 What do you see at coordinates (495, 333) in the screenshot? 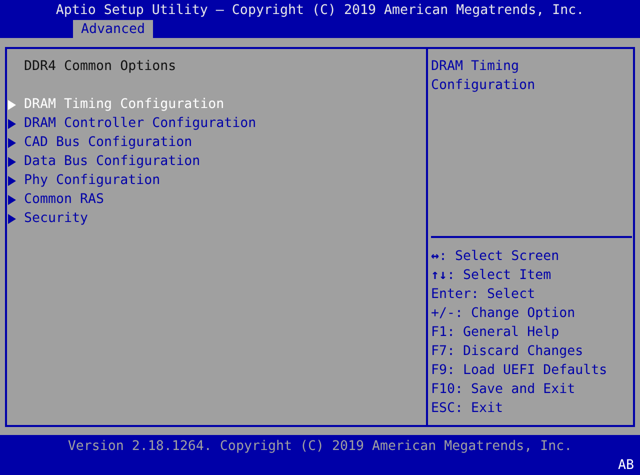
I see `key-hint: F1: General Help` at bounding box center [495, 333].